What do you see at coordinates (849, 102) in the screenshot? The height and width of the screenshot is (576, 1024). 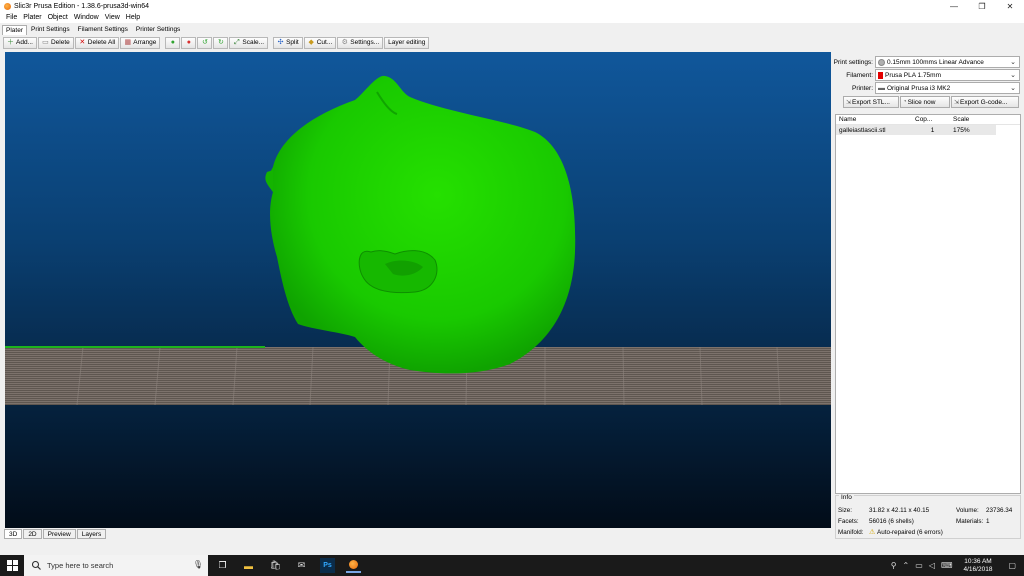 I see `export-icon: ⇲` at bounding box center [849, 102].